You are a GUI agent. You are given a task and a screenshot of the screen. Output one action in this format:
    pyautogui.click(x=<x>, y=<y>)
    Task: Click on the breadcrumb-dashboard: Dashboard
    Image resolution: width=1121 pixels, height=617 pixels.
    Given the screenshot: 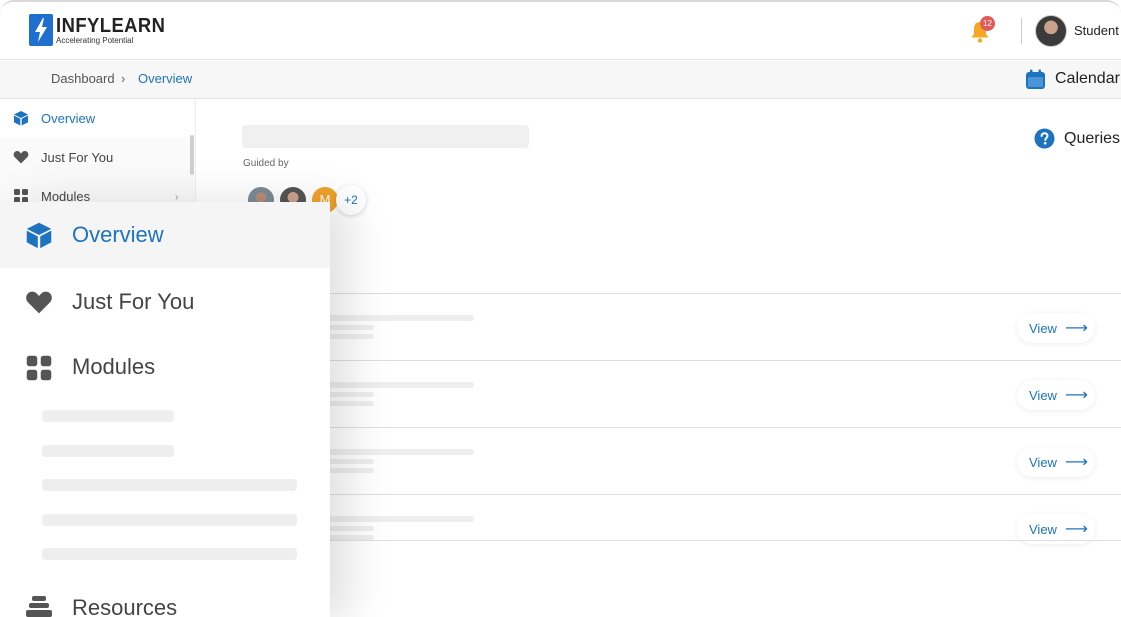 What is the action you would take?
    pyautogui.click(x=83, y=78)
    